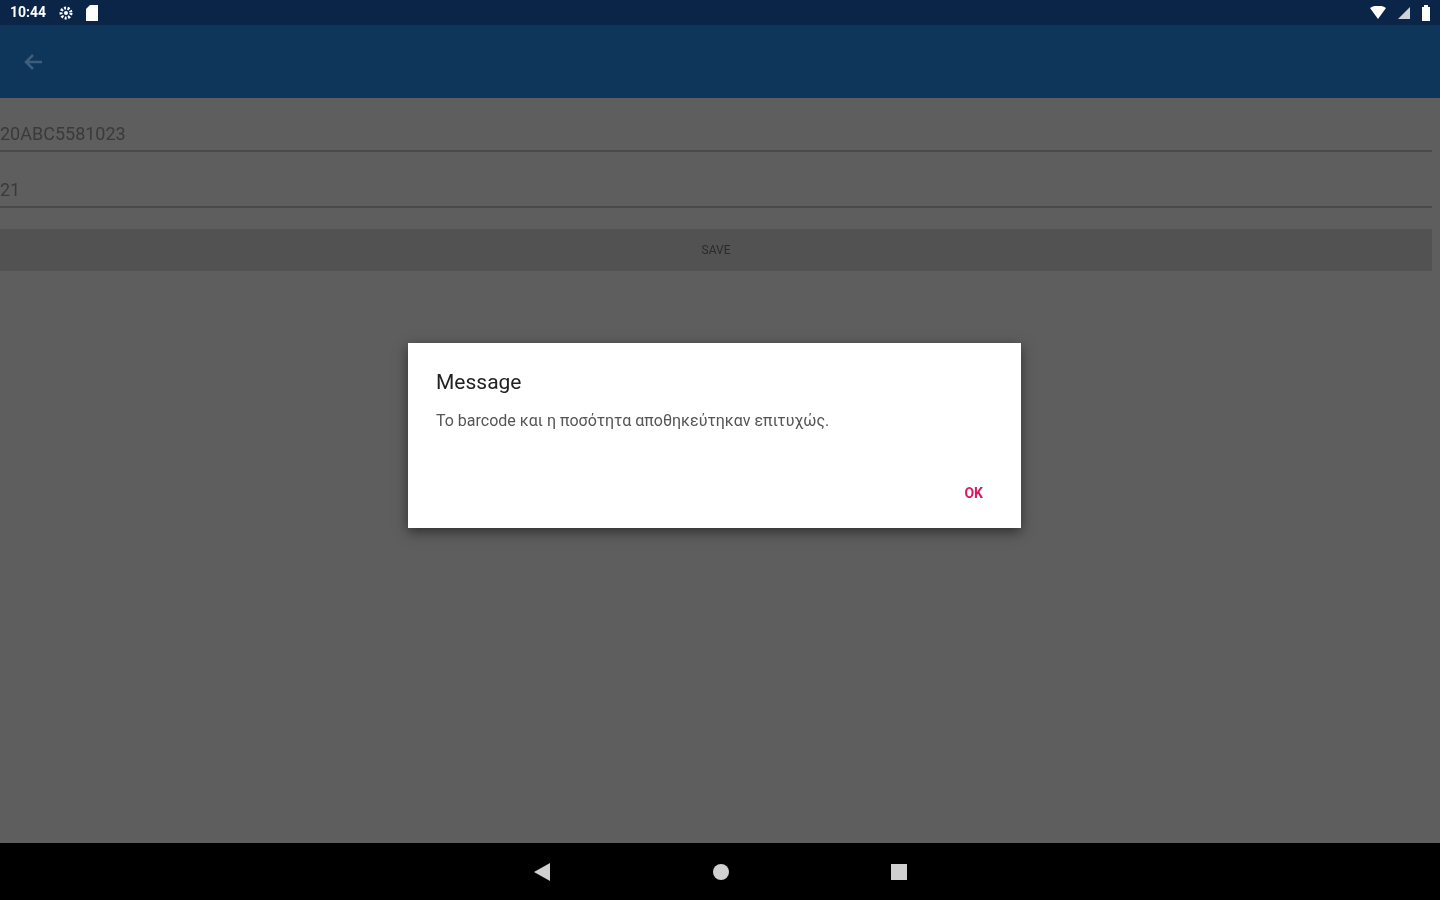  What do you see at coordinates (66, 12) in the screenshot?
I see `gear-icon` at bounding box center [66, 12].